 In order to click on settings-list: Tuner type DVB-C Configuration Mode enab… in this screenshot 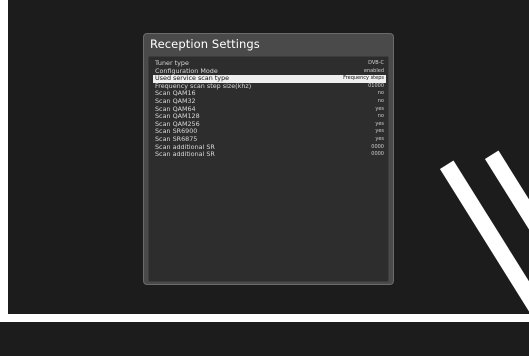, I will do `click(269, 109)`.